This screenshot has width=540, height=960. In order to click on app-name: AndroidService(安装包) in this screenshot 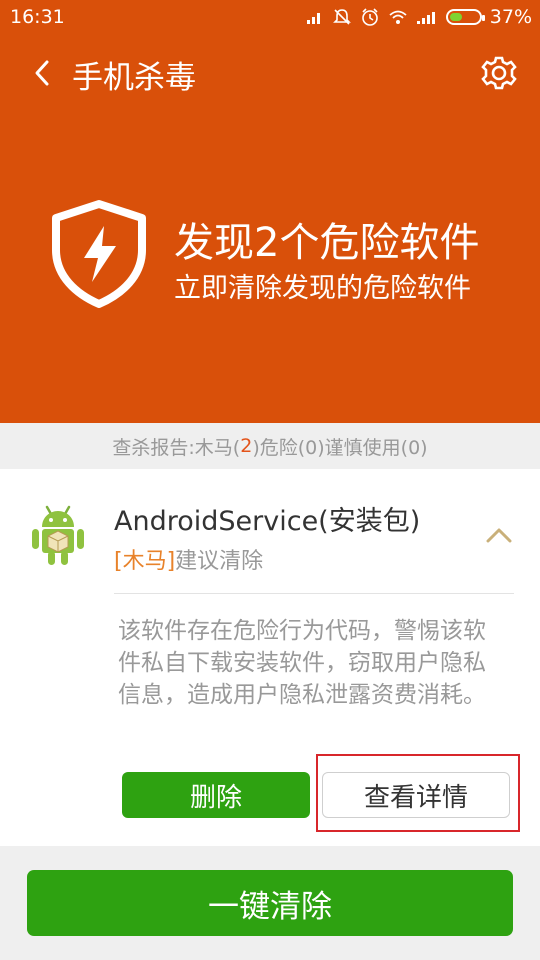, I will do `click(267, 521)`.